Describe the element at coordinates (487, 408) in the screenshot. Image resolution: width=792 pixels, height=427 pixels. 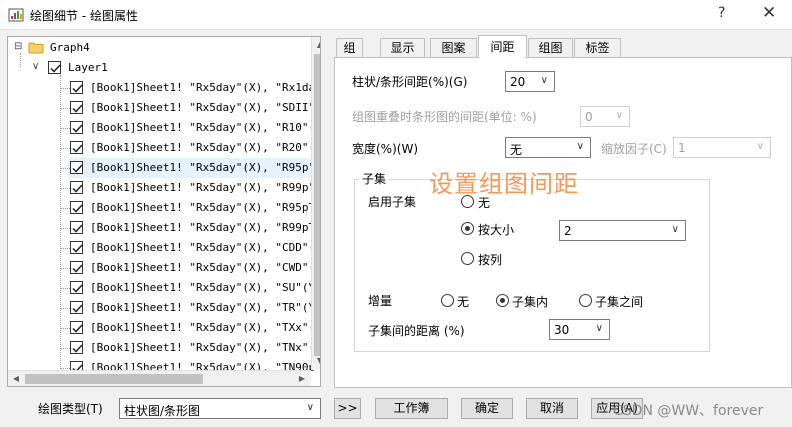
I see `ok-button: 确定` at that location.